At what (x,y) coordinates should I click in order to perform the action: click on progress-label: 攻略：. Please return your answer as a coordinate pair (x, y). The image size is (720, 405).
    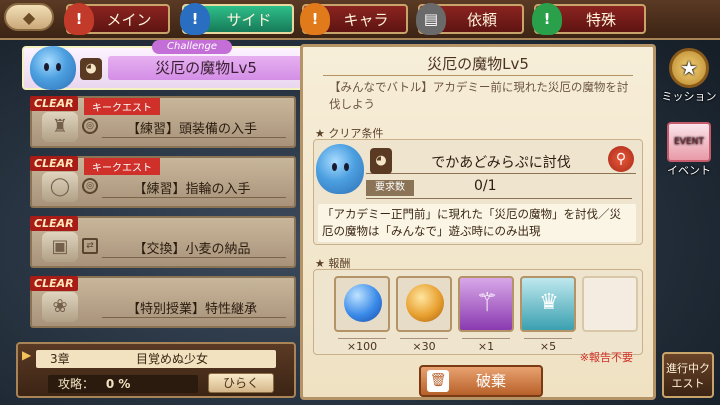
    Looking at the image, I should click on (76, 384).